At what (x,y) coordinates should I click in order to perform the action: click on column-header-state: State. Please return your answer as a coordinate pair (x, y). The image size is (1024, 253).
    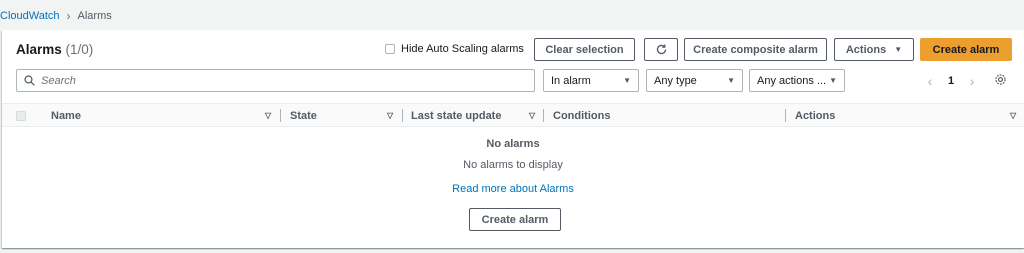
    Looking at the image, I should click on (303, 116).